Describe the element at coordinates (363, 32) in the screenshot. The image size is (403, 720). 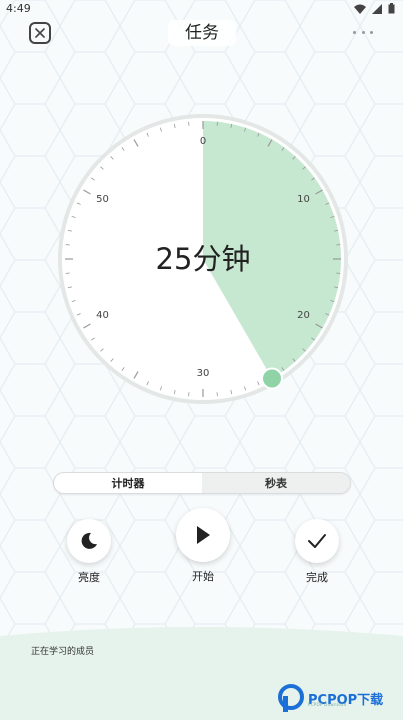
I see `more-dots-icon` at that location.